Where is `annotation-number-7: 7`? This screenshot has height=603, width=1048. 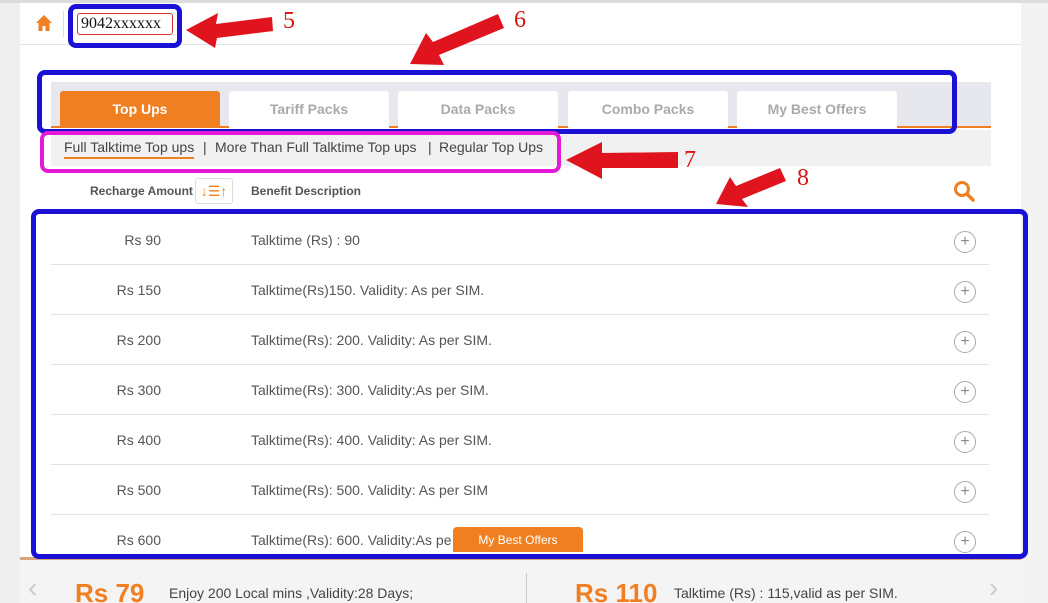
annotation-number-7: 7 is located at coordinates (690, 160).